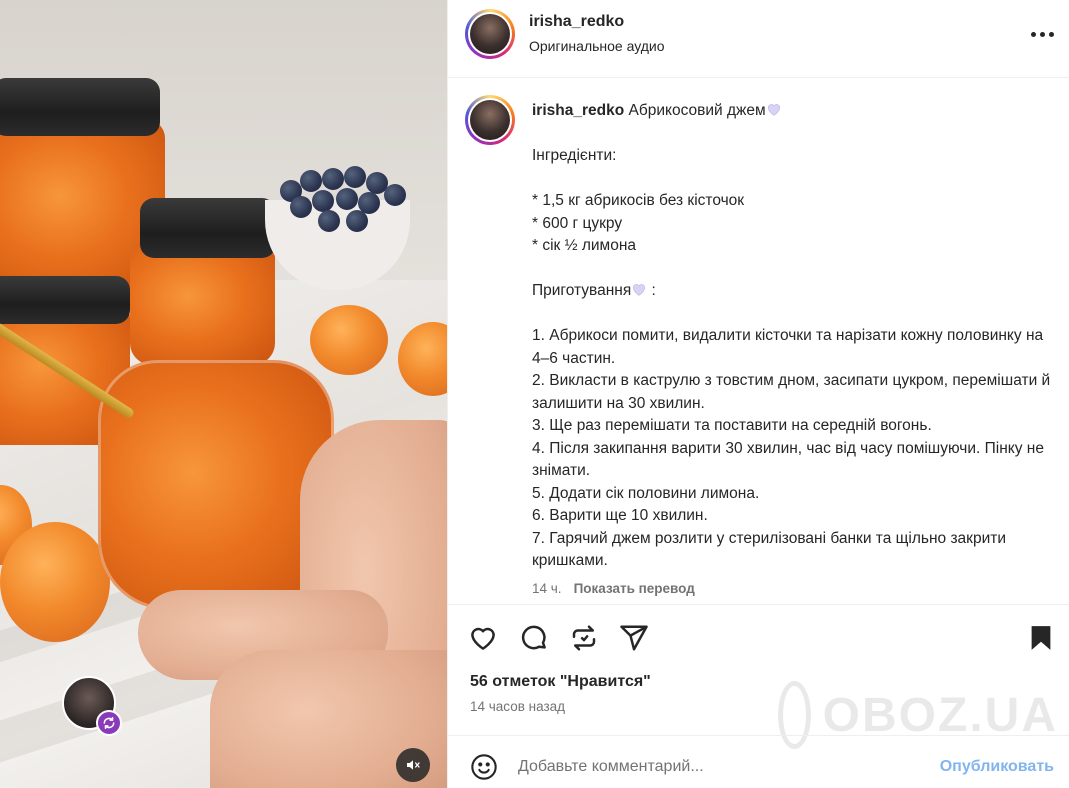 The width and height of the screenshot is (1069, 788). I want to click on author-avatar, so click(490, 34).